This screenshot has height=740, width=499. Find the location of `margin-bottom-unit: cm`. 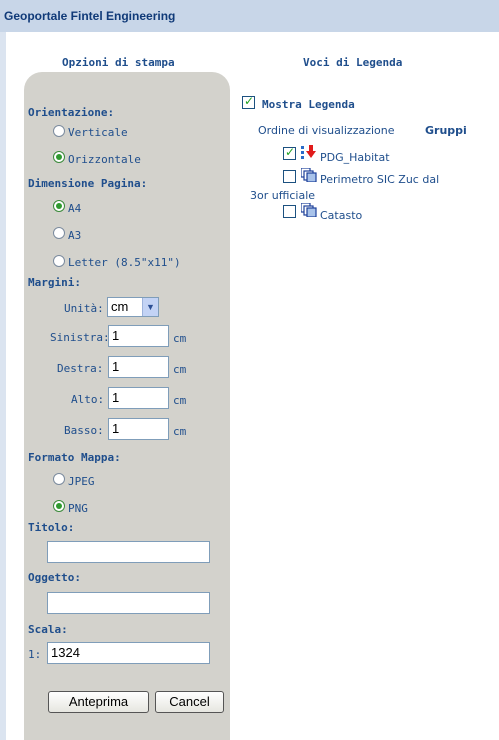

margin-bottom-unit: cm is located at coordinates (180, 431).